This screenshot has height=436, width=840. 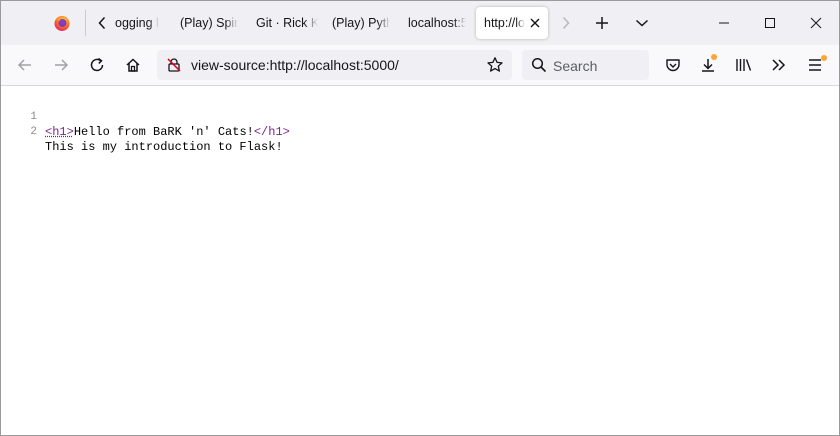 What do you see at coordinates (271, 132) in the screenshot?
I see `close-tag: </h1>` at bounding box center [271, 132].